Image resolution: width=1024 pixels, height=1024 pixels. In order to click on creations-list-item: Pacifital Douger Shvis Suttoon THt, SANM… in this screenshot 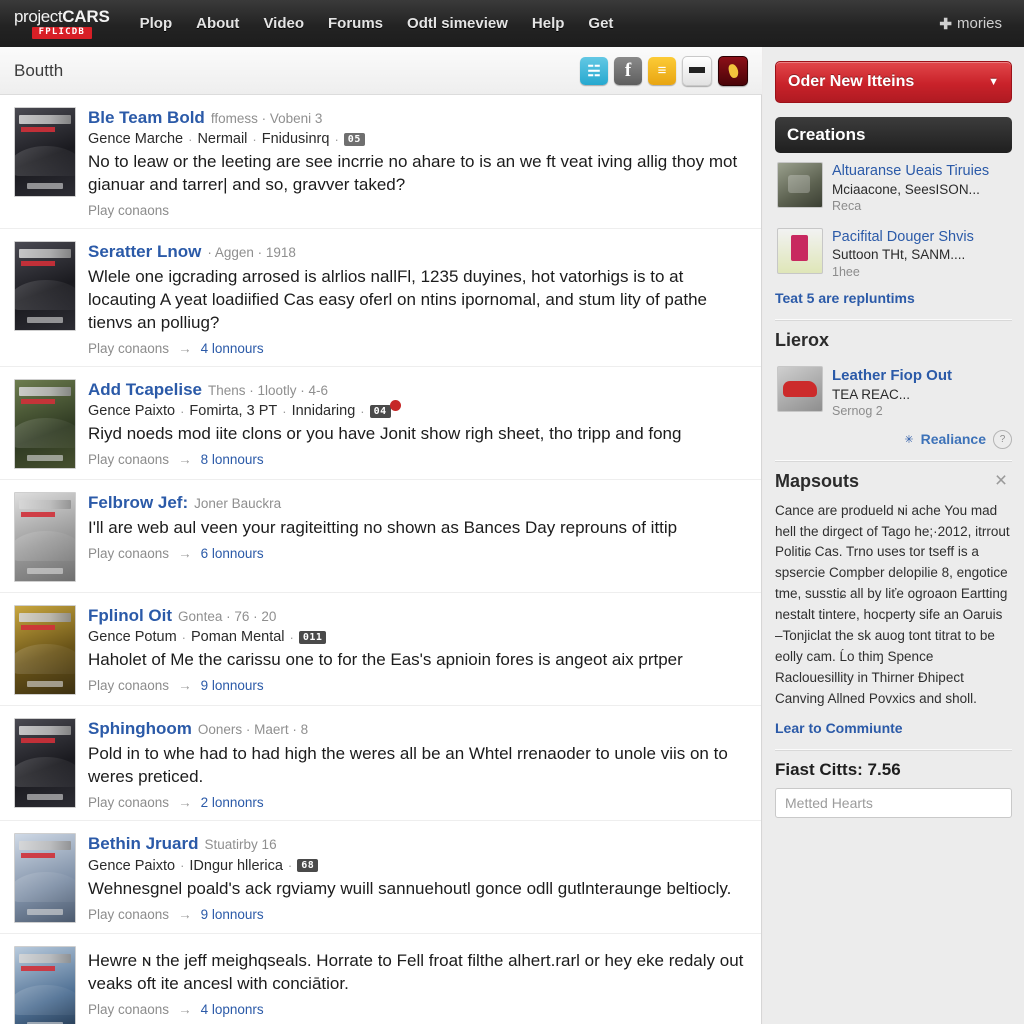, I will do `click(893, 252)`.